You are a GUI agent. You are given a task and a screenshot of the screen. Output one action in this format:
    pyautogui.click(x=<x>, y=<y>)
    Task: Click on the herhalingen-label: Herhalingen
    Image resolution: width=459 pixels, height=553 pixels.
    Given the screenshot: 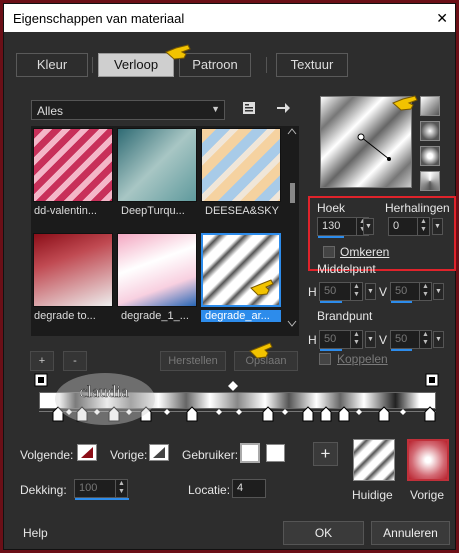 What is the action you would take?
    pyautogui.click(x=417, y=208)
    